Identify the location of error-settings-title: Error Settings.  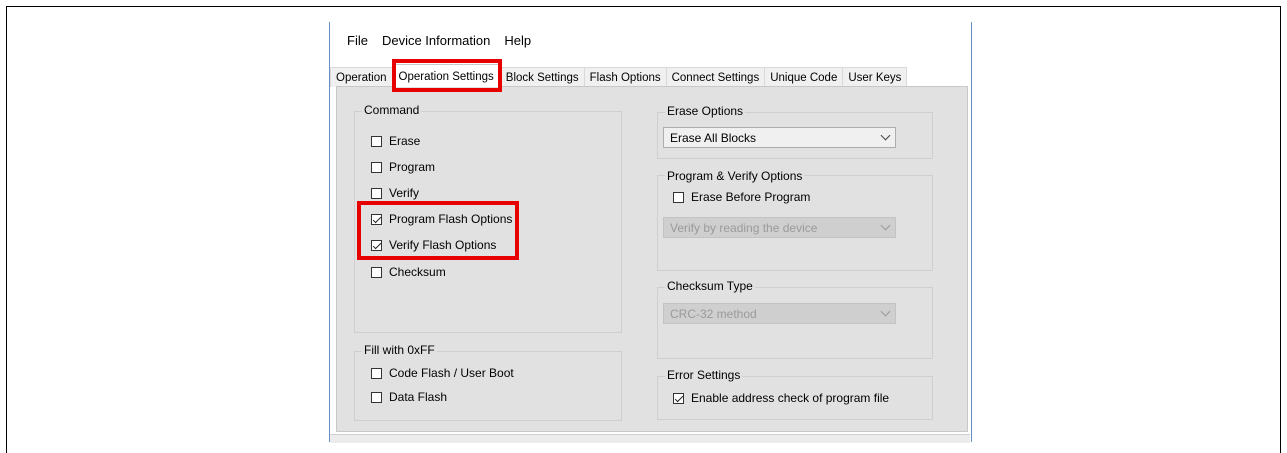
(704, 375).